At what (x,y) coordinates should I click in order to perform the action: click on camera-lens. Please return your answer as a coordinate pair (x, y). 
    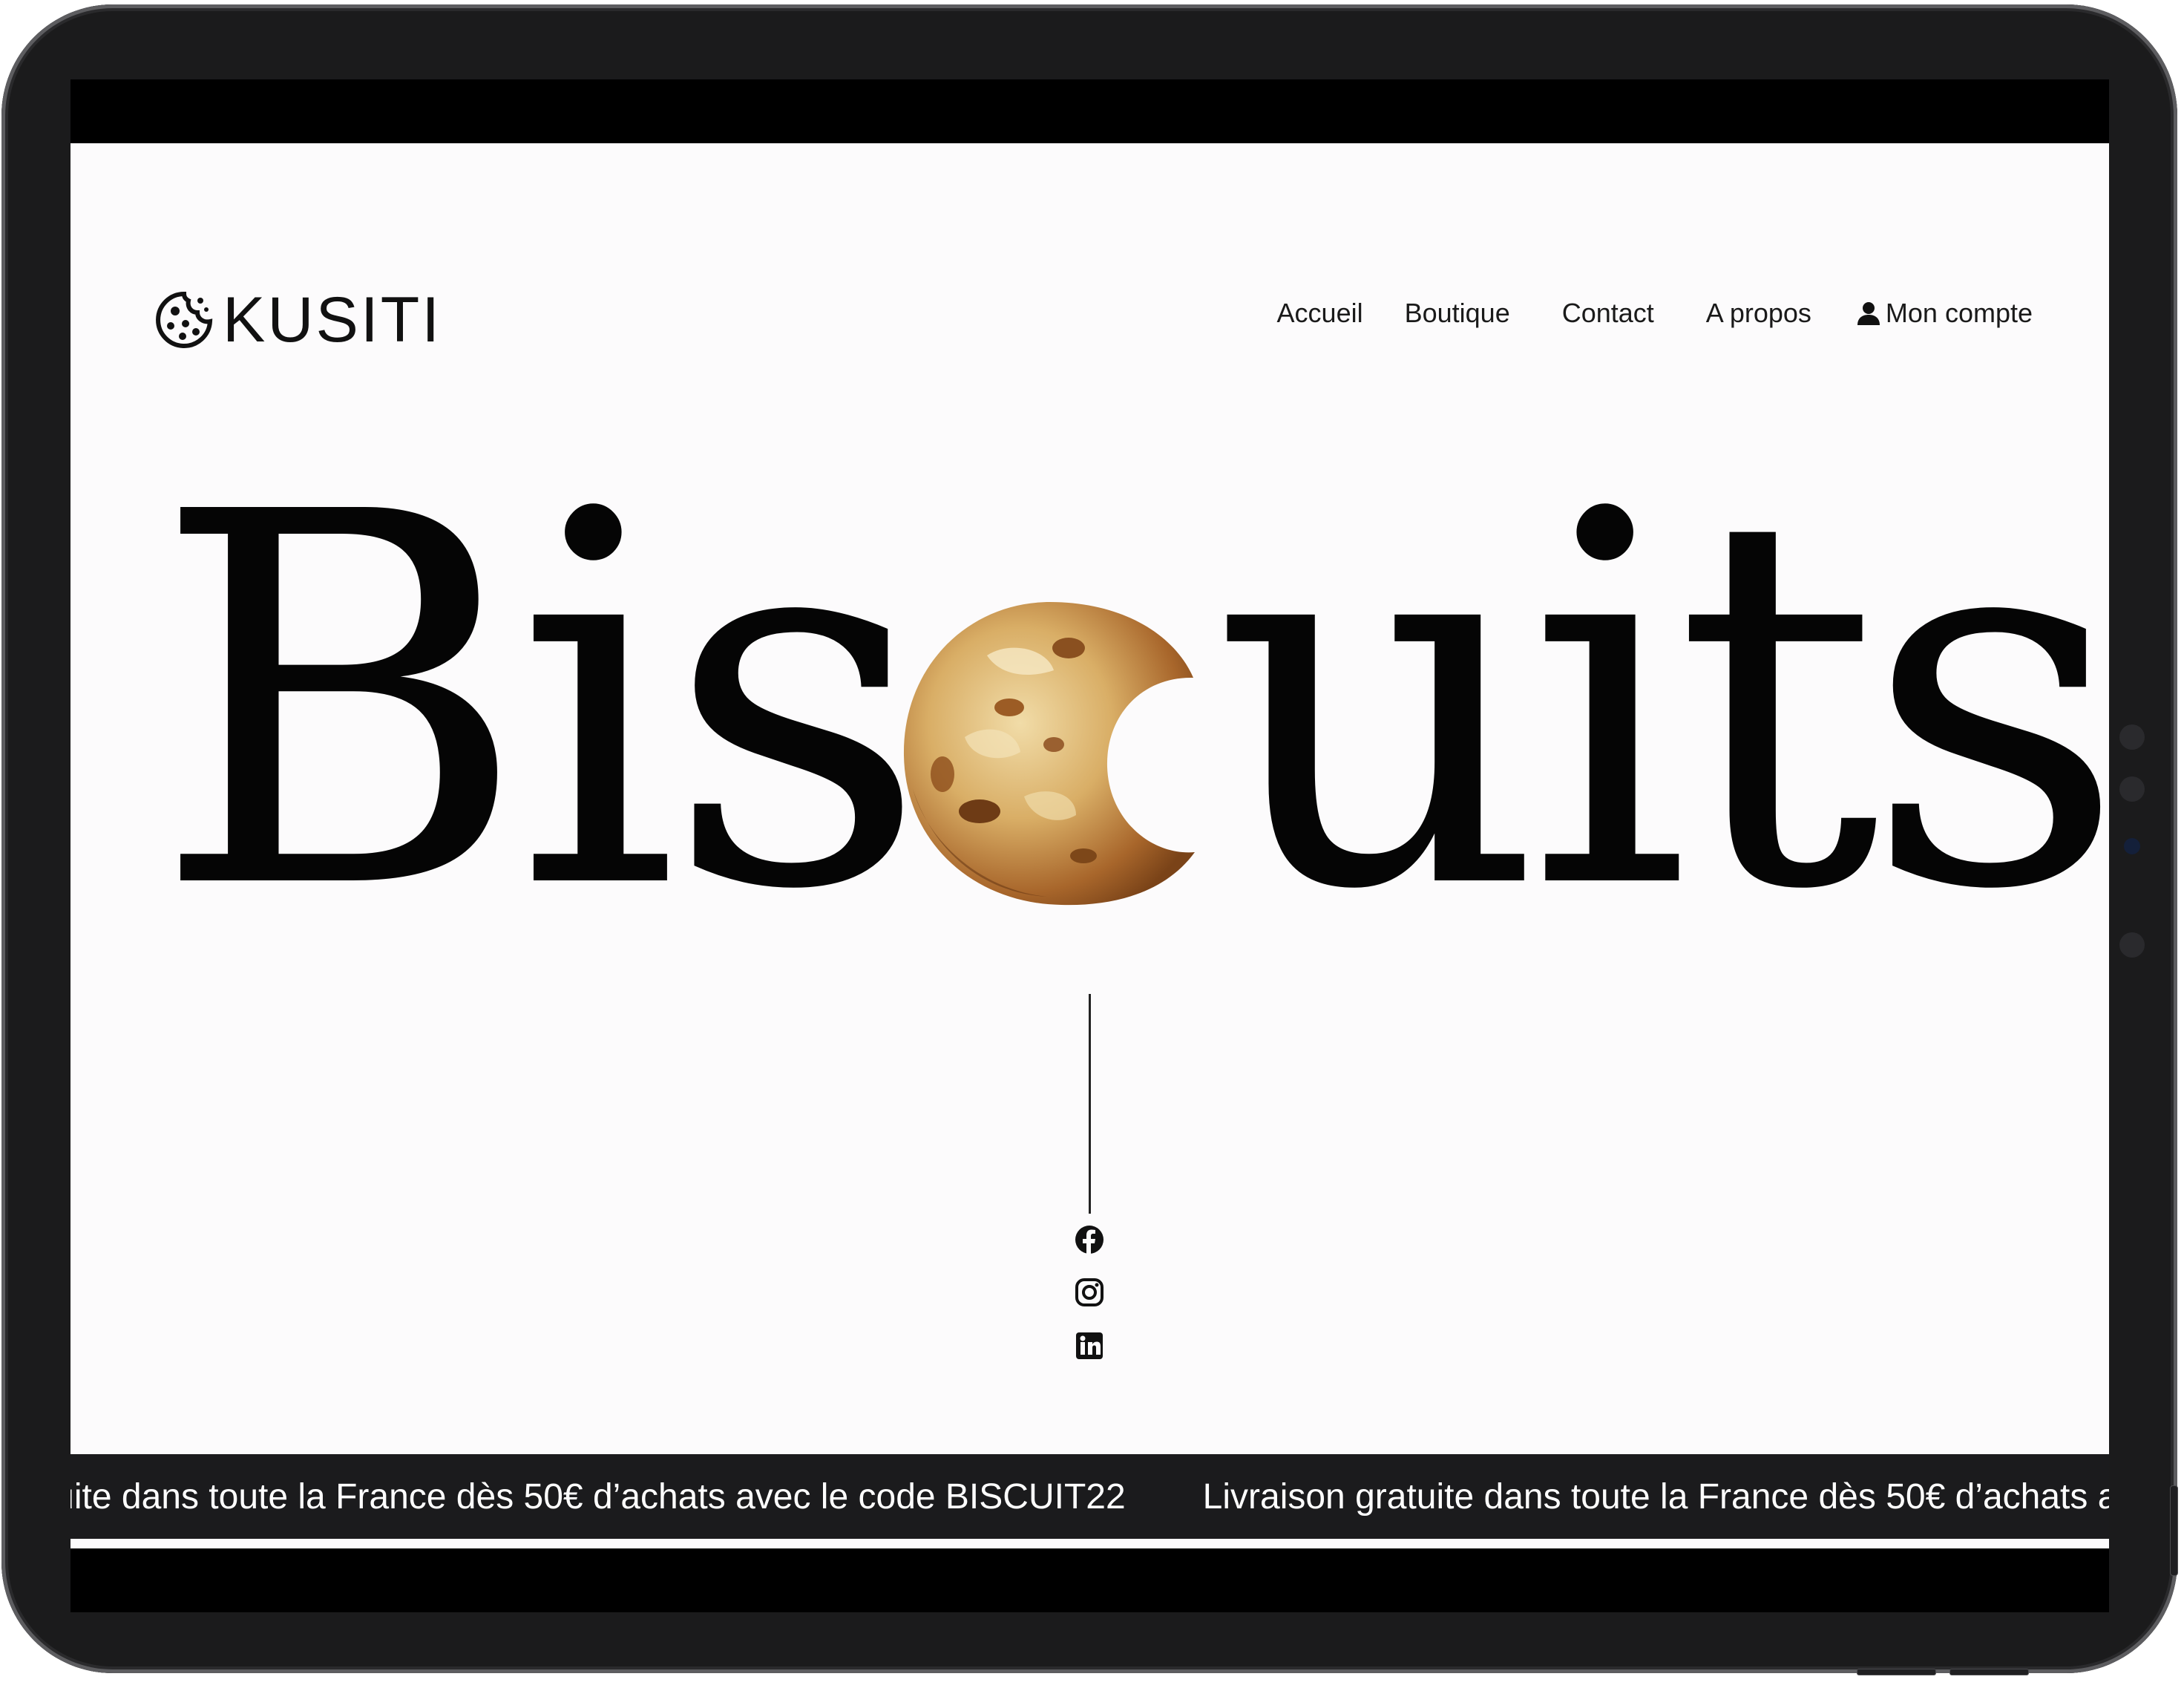
    Looking at the image, I should click on (2132, 846).